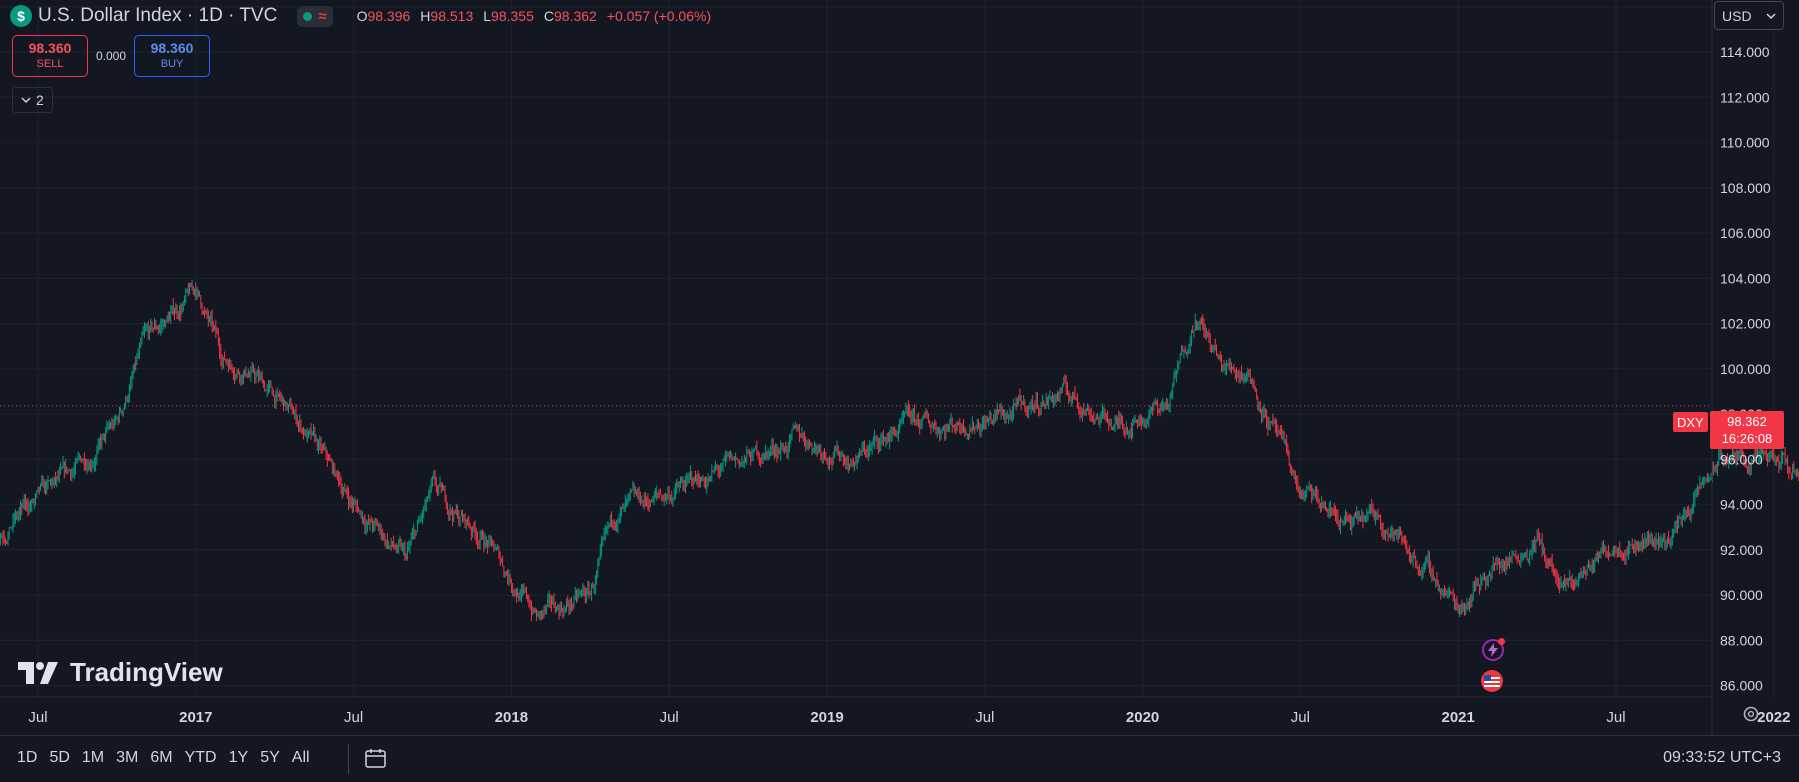  I want to click on sell-button: 98.360 SELL, so click(50, 56).